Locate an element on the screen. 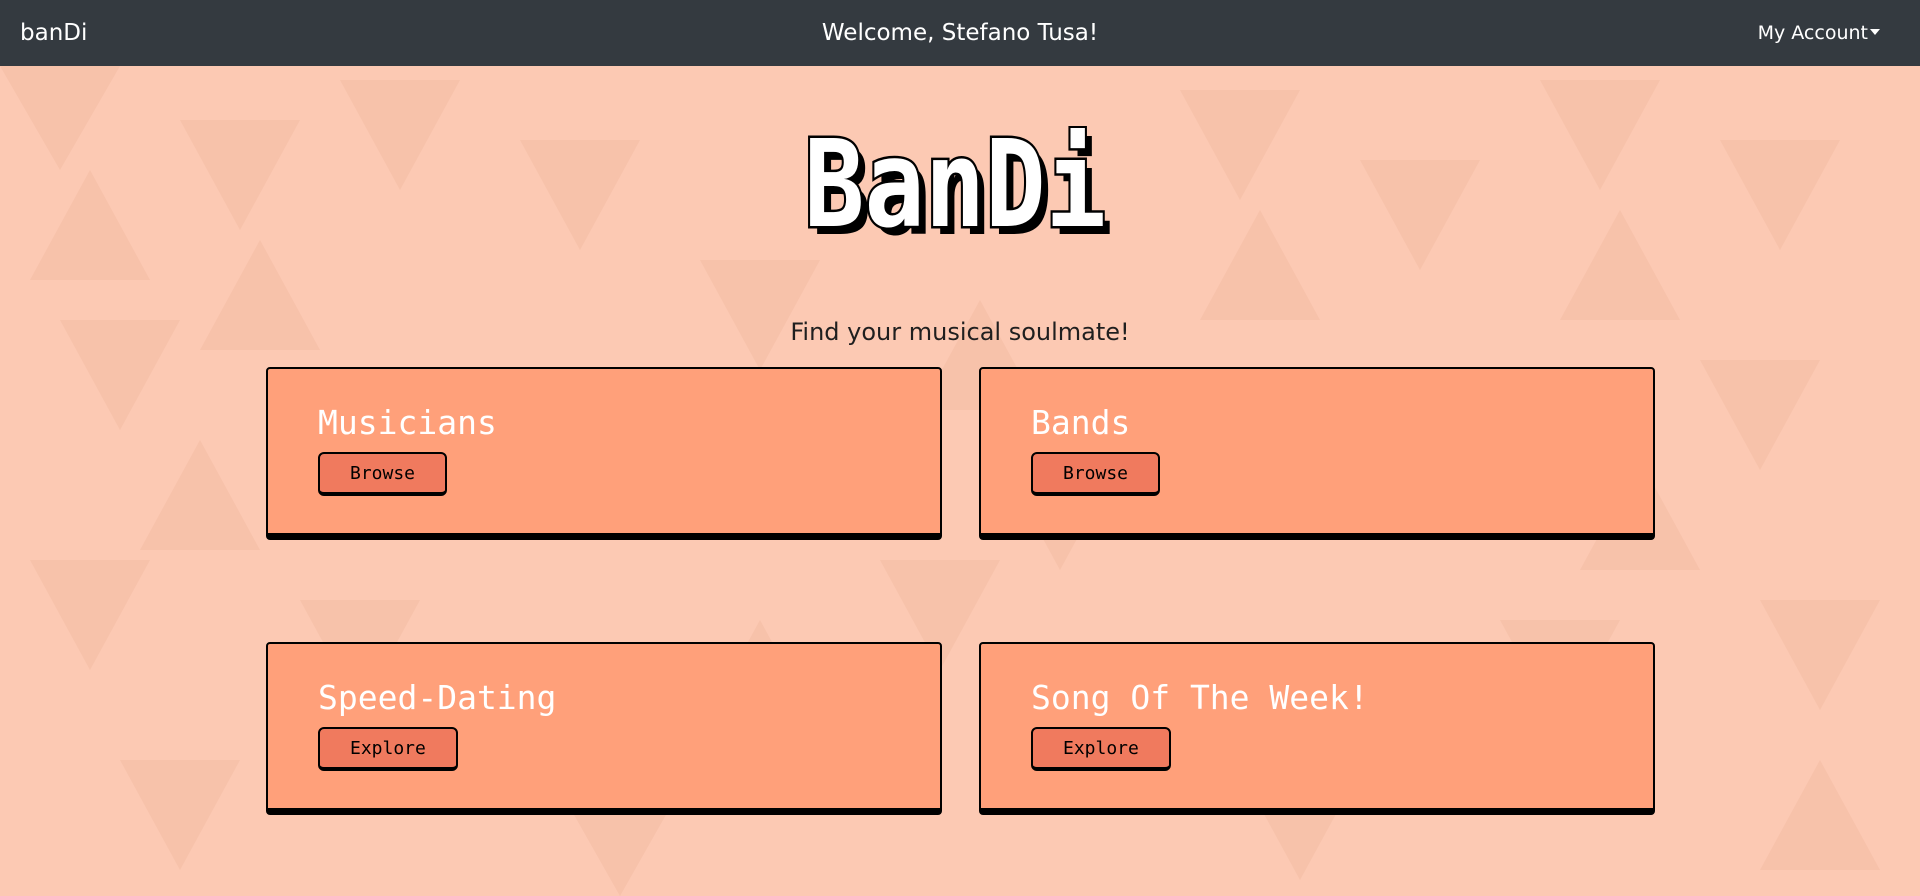 This screenshot has width=1920, height=896. song-of-the-week-card: Song Of The Week! Explore is located at coordinates (1317, 728).